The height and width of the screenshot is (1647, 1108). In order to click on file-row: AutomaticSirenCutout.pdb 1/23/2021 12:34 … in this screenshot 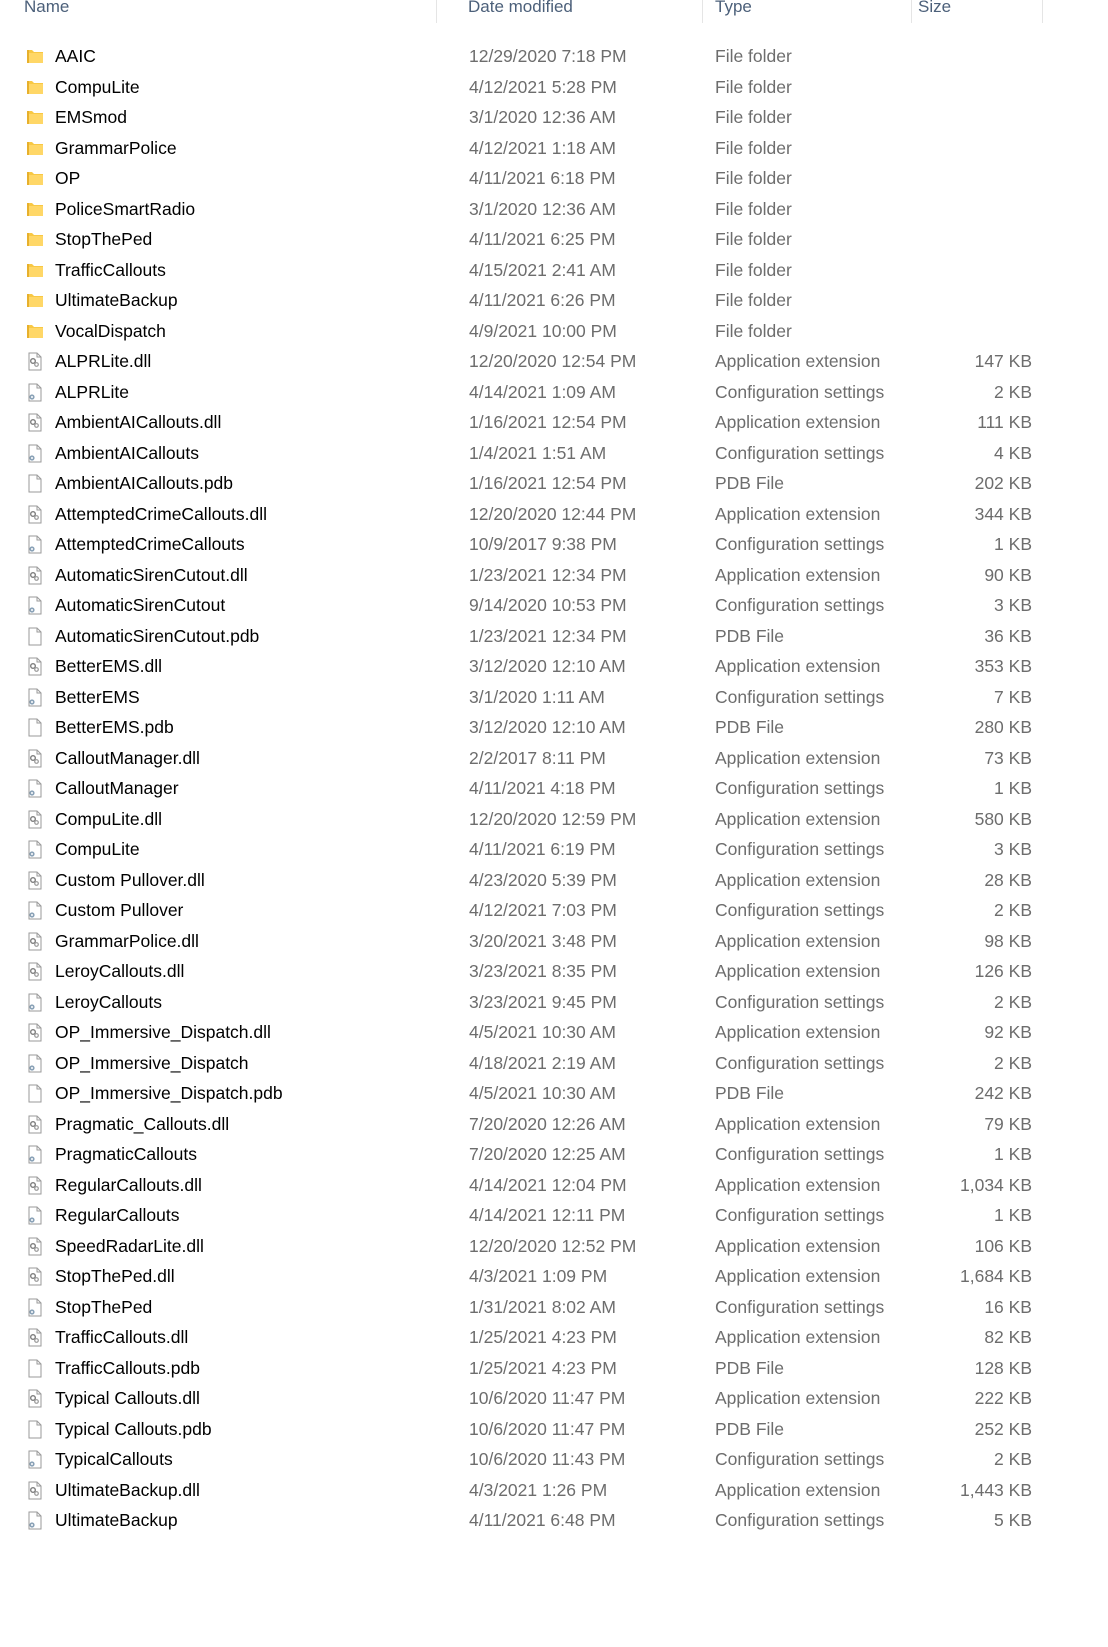, I will do `click(530, 636)`.